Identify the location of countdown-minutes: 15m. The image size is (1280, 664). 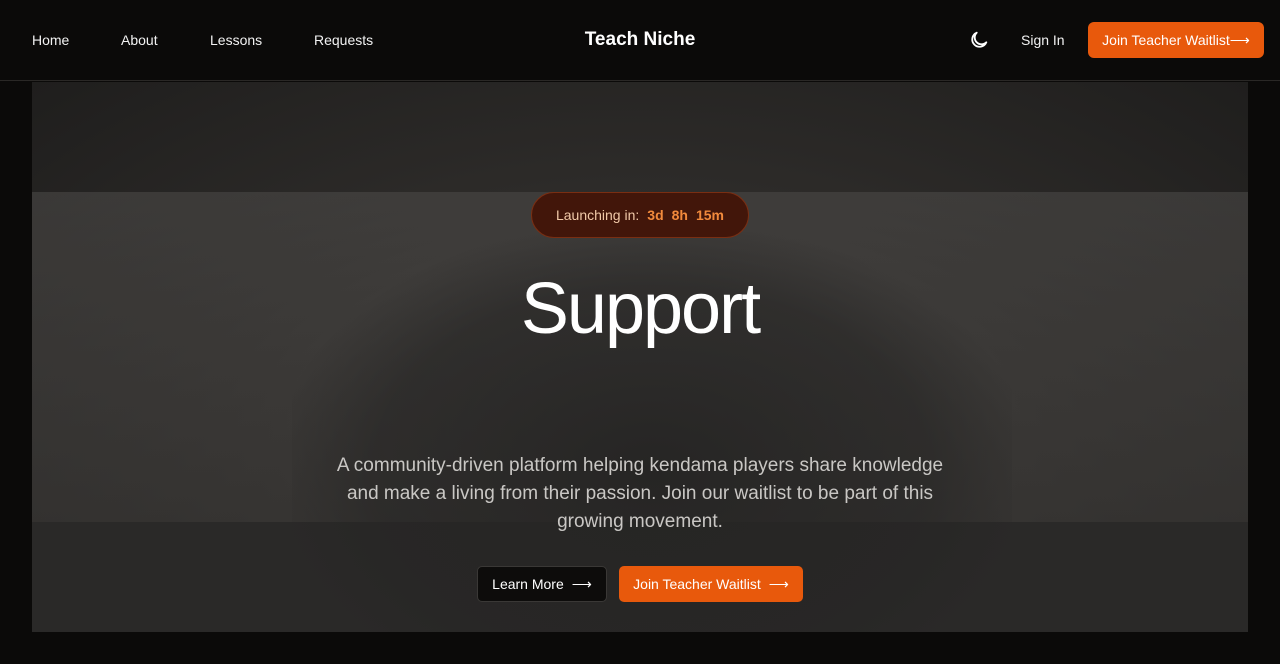
(709, 215).